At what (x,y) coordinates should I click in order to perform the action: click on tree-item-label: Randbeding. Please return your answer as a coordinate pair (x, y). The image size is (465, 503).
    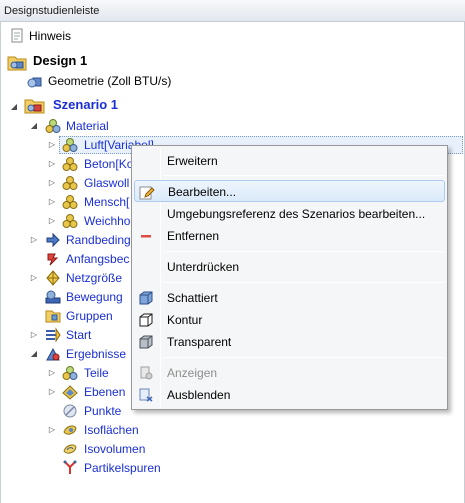
    Looking at the image, I should click on (98, 240).